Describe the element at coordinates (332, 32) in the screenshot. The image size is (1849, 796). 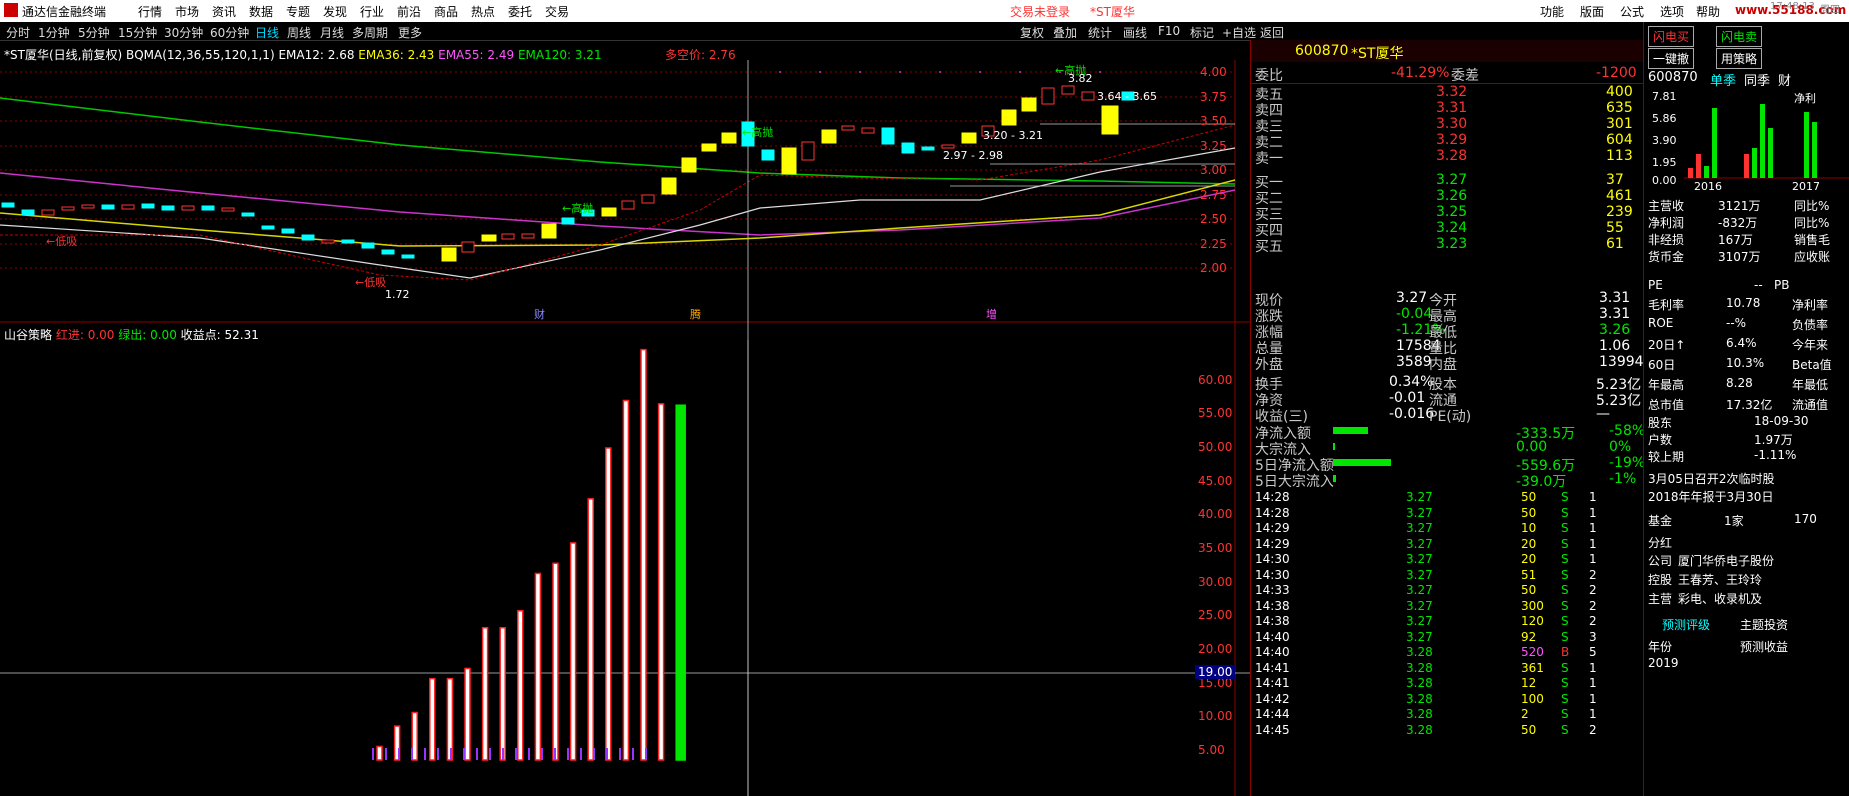
I see `period-tab: 月线` at that location.